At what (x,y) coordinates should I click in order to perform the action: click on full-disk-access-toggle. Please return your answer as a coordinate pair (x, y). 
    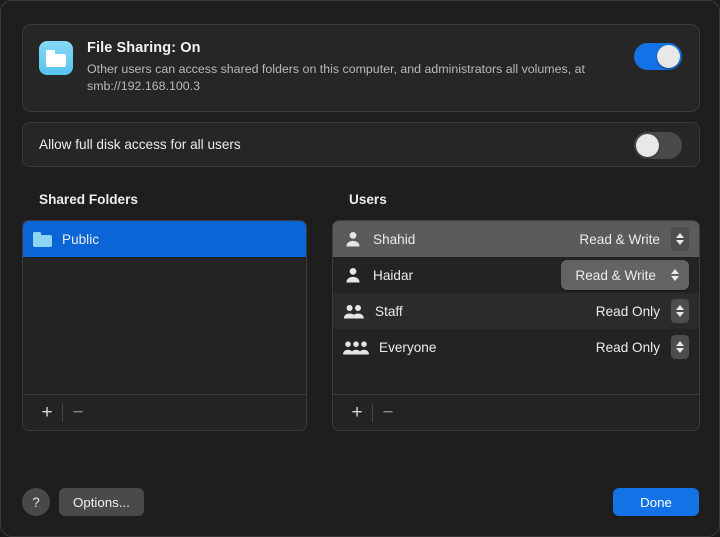
    Looking at the image, I should click on (658, 145).